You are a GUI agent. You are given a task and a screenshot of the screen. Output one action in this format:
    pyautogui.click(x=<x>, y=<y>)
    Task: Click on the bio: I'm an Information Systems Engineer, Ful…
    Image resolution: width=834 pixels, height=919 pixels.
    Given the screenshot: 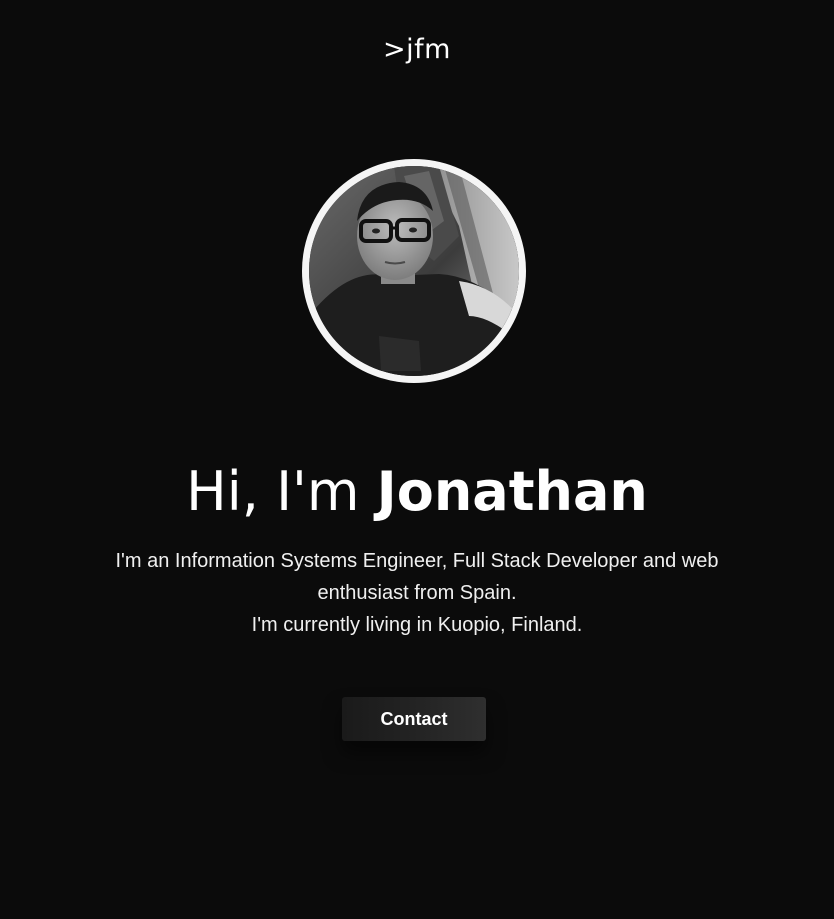 What is the action you would take?
    pyautogui.click(x=417, y=593)
    